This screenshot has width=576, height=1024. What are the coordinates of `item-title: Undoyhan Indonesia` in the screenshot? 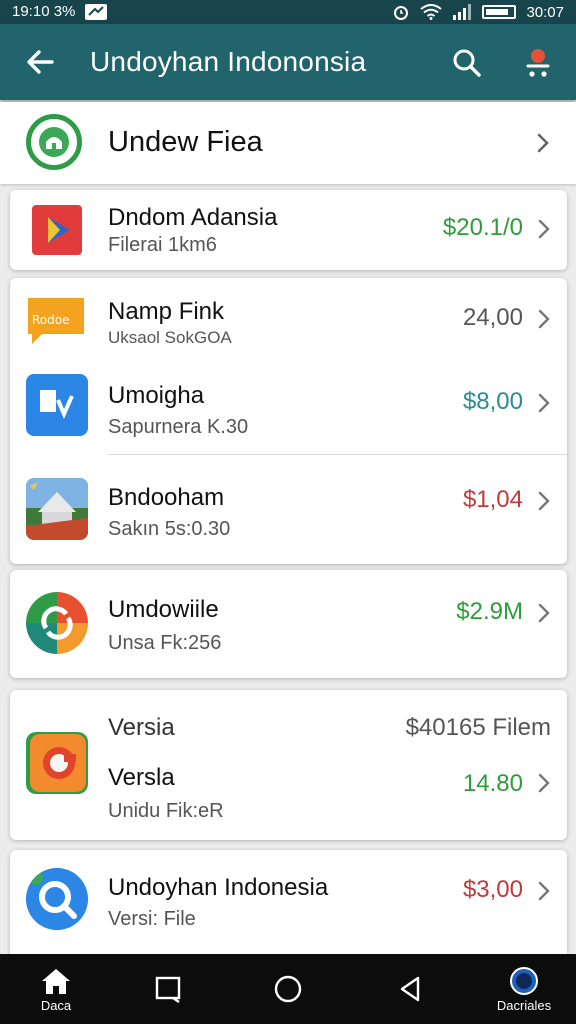 It's located at (218, 887).